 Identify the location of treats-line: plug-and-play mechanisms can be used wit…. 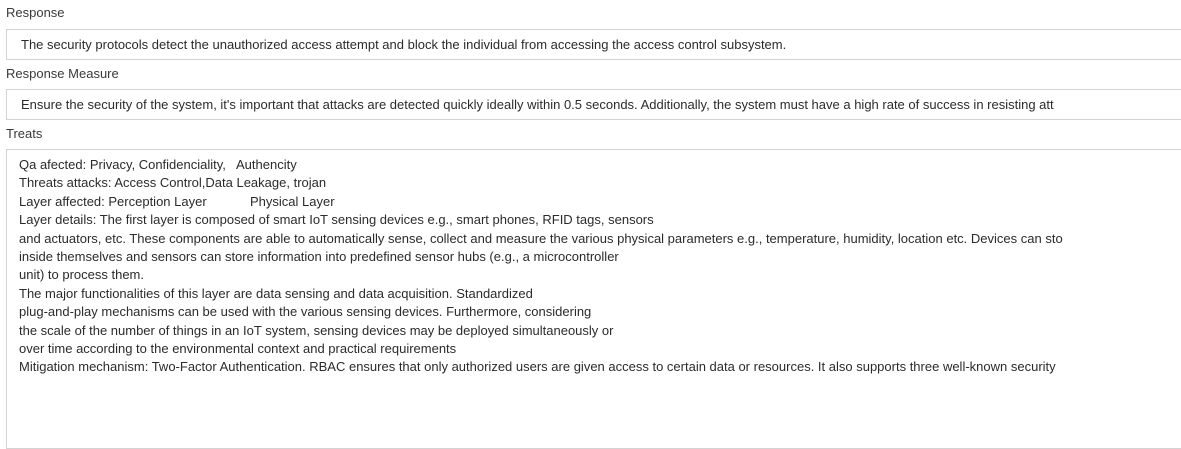
(305, 312).